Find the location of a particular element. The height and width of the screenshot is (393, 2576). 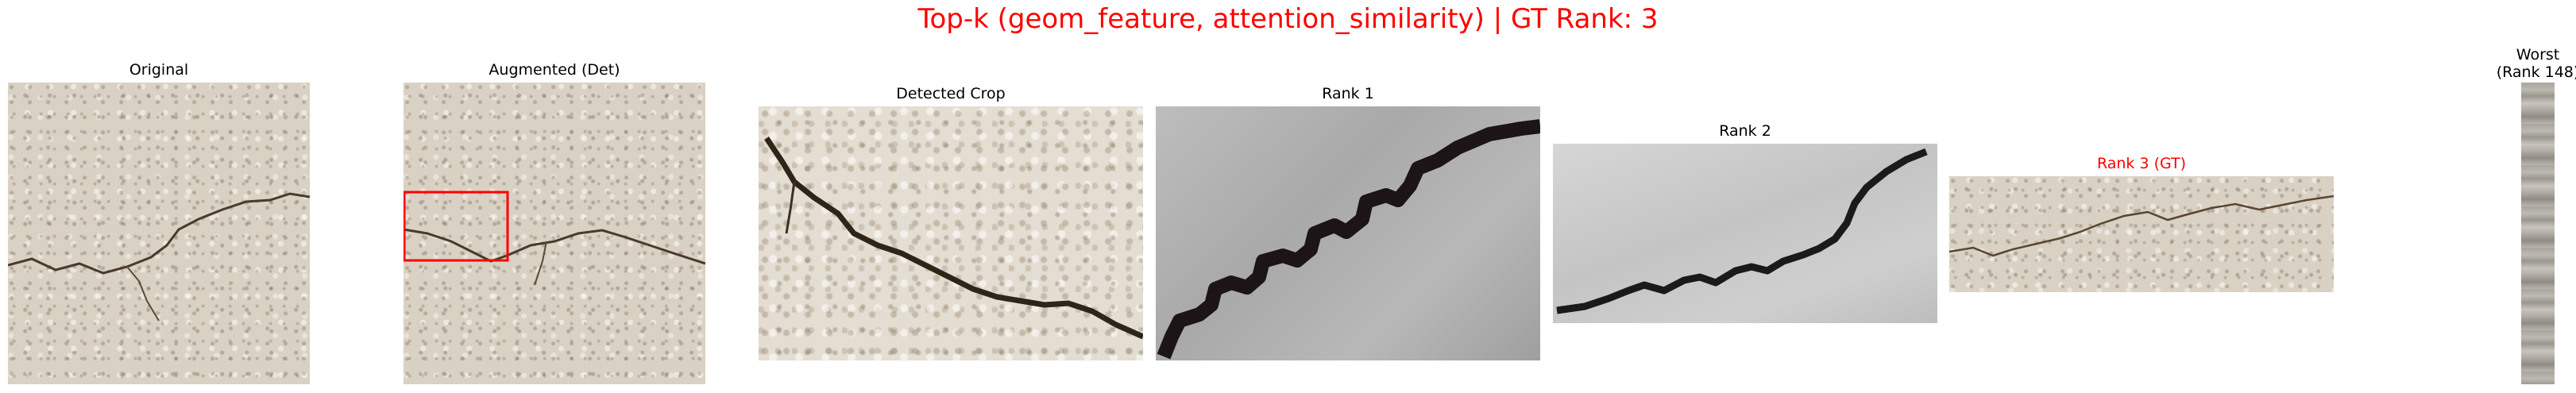

rank-2-image is located at coordinates (1745, 233).